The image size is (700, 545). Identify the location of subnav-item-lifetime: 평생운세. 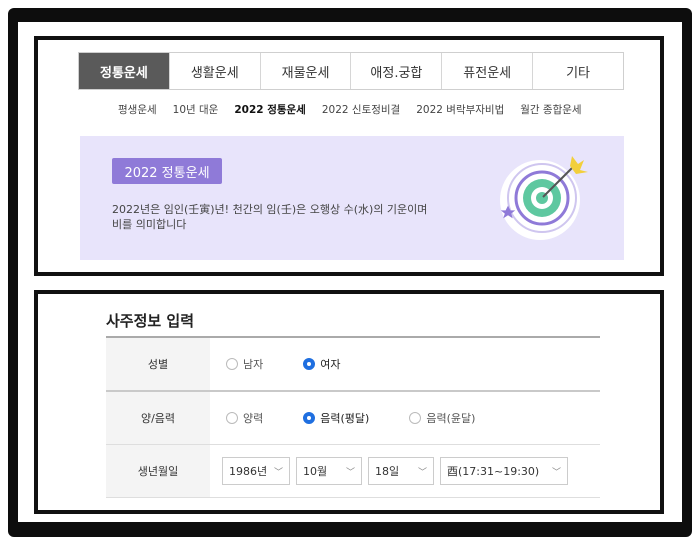
(137, 109).